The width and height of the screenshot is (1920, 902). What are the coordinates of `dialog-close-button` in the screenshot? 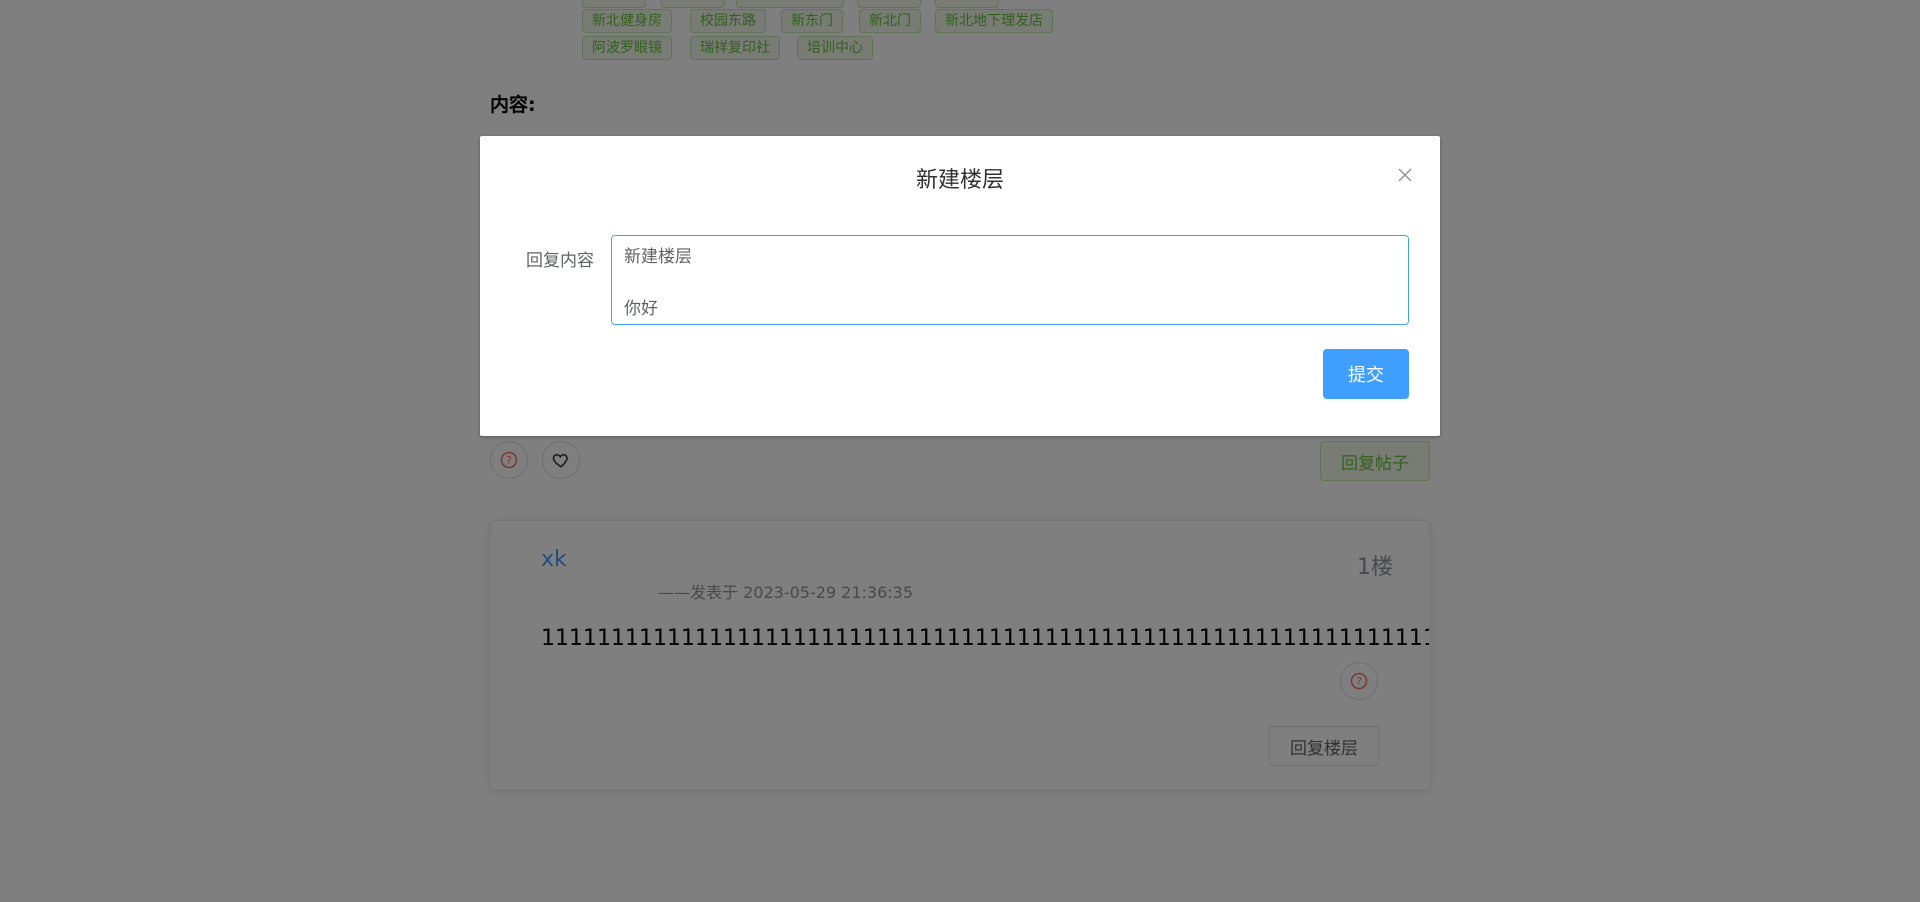 It's located at (1405, 175).